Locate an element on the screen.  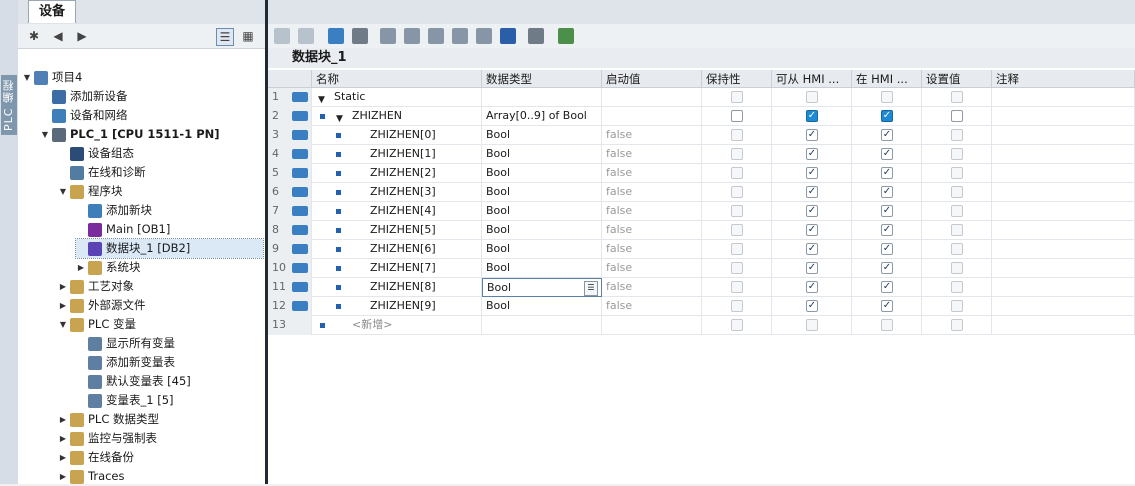
tree-item: ▶ 外部源文件 is located at coordinates (160, 305).